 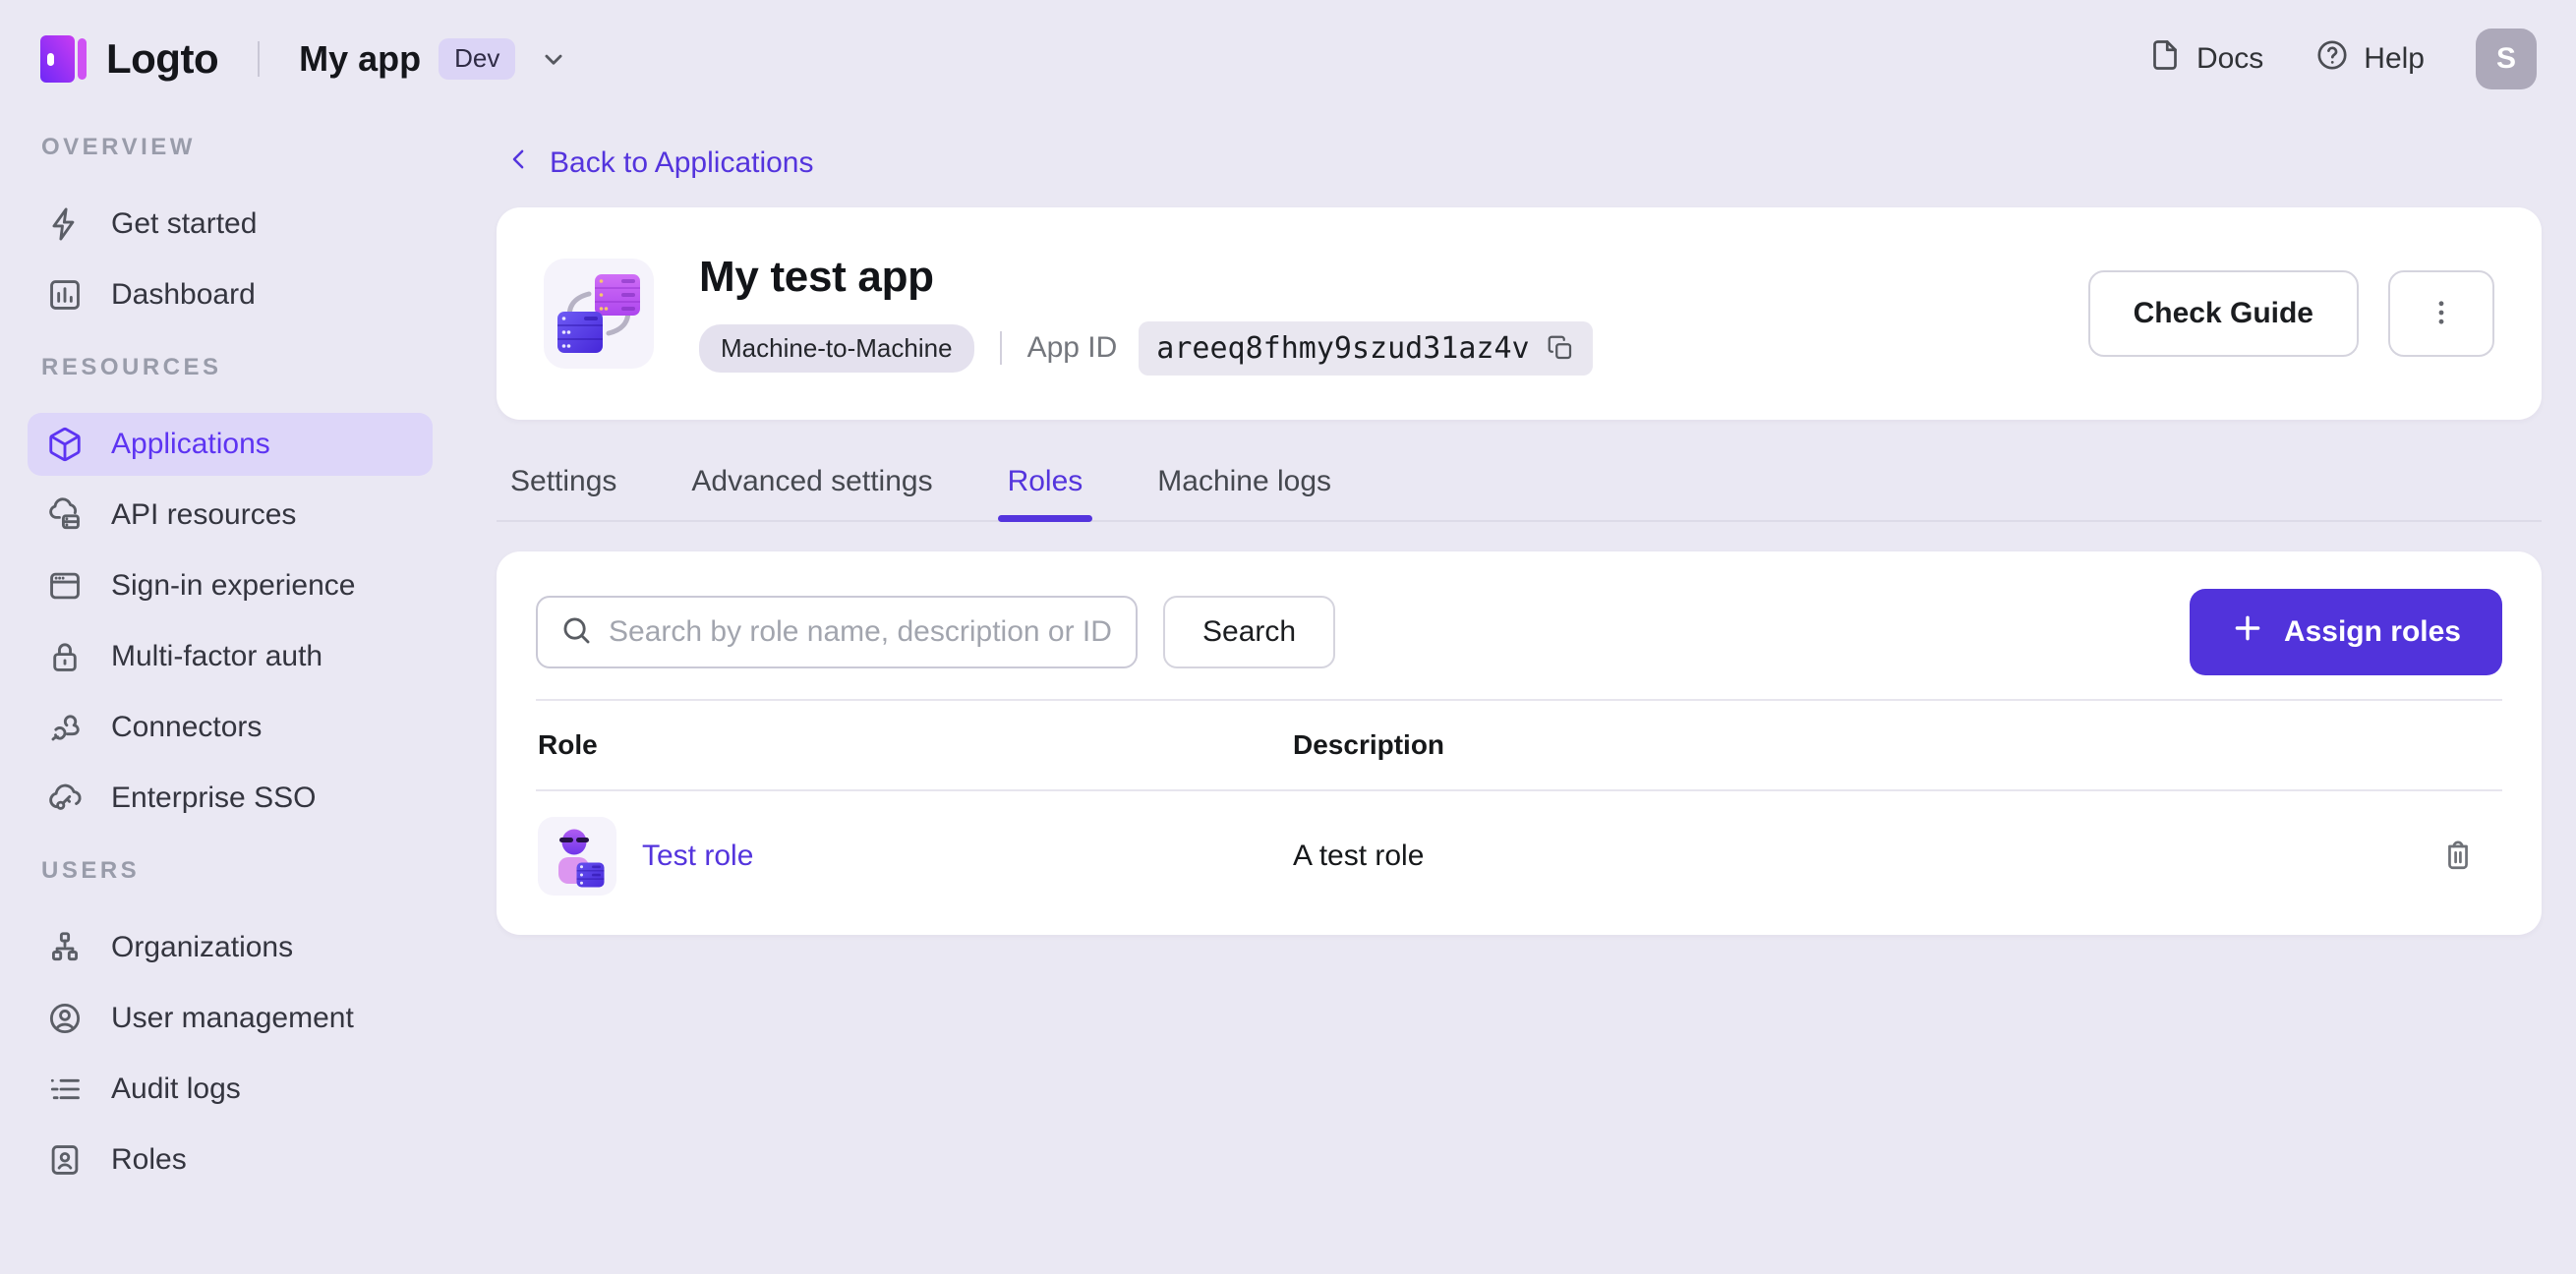 I want to click on browser-icon, so click(x=65, y=586).